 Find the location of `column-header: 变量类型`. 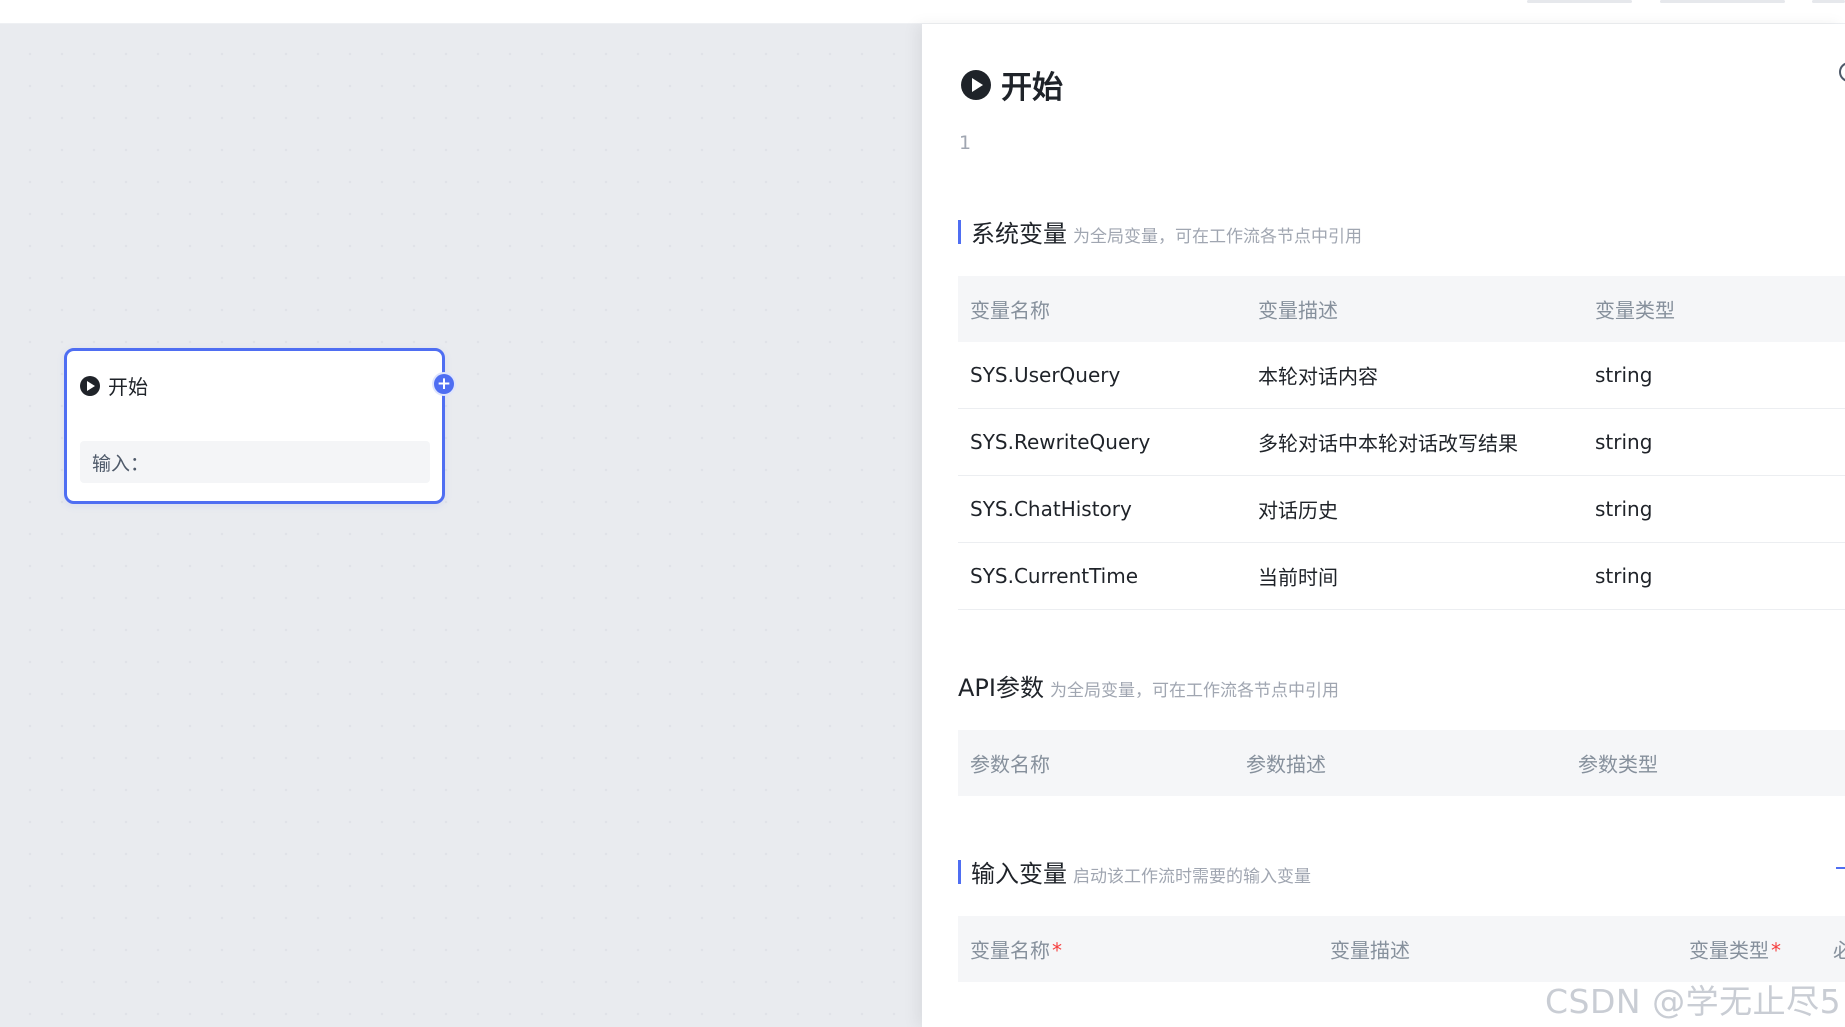

column-header: 变量类型 is located at coordinates (1635, 310).